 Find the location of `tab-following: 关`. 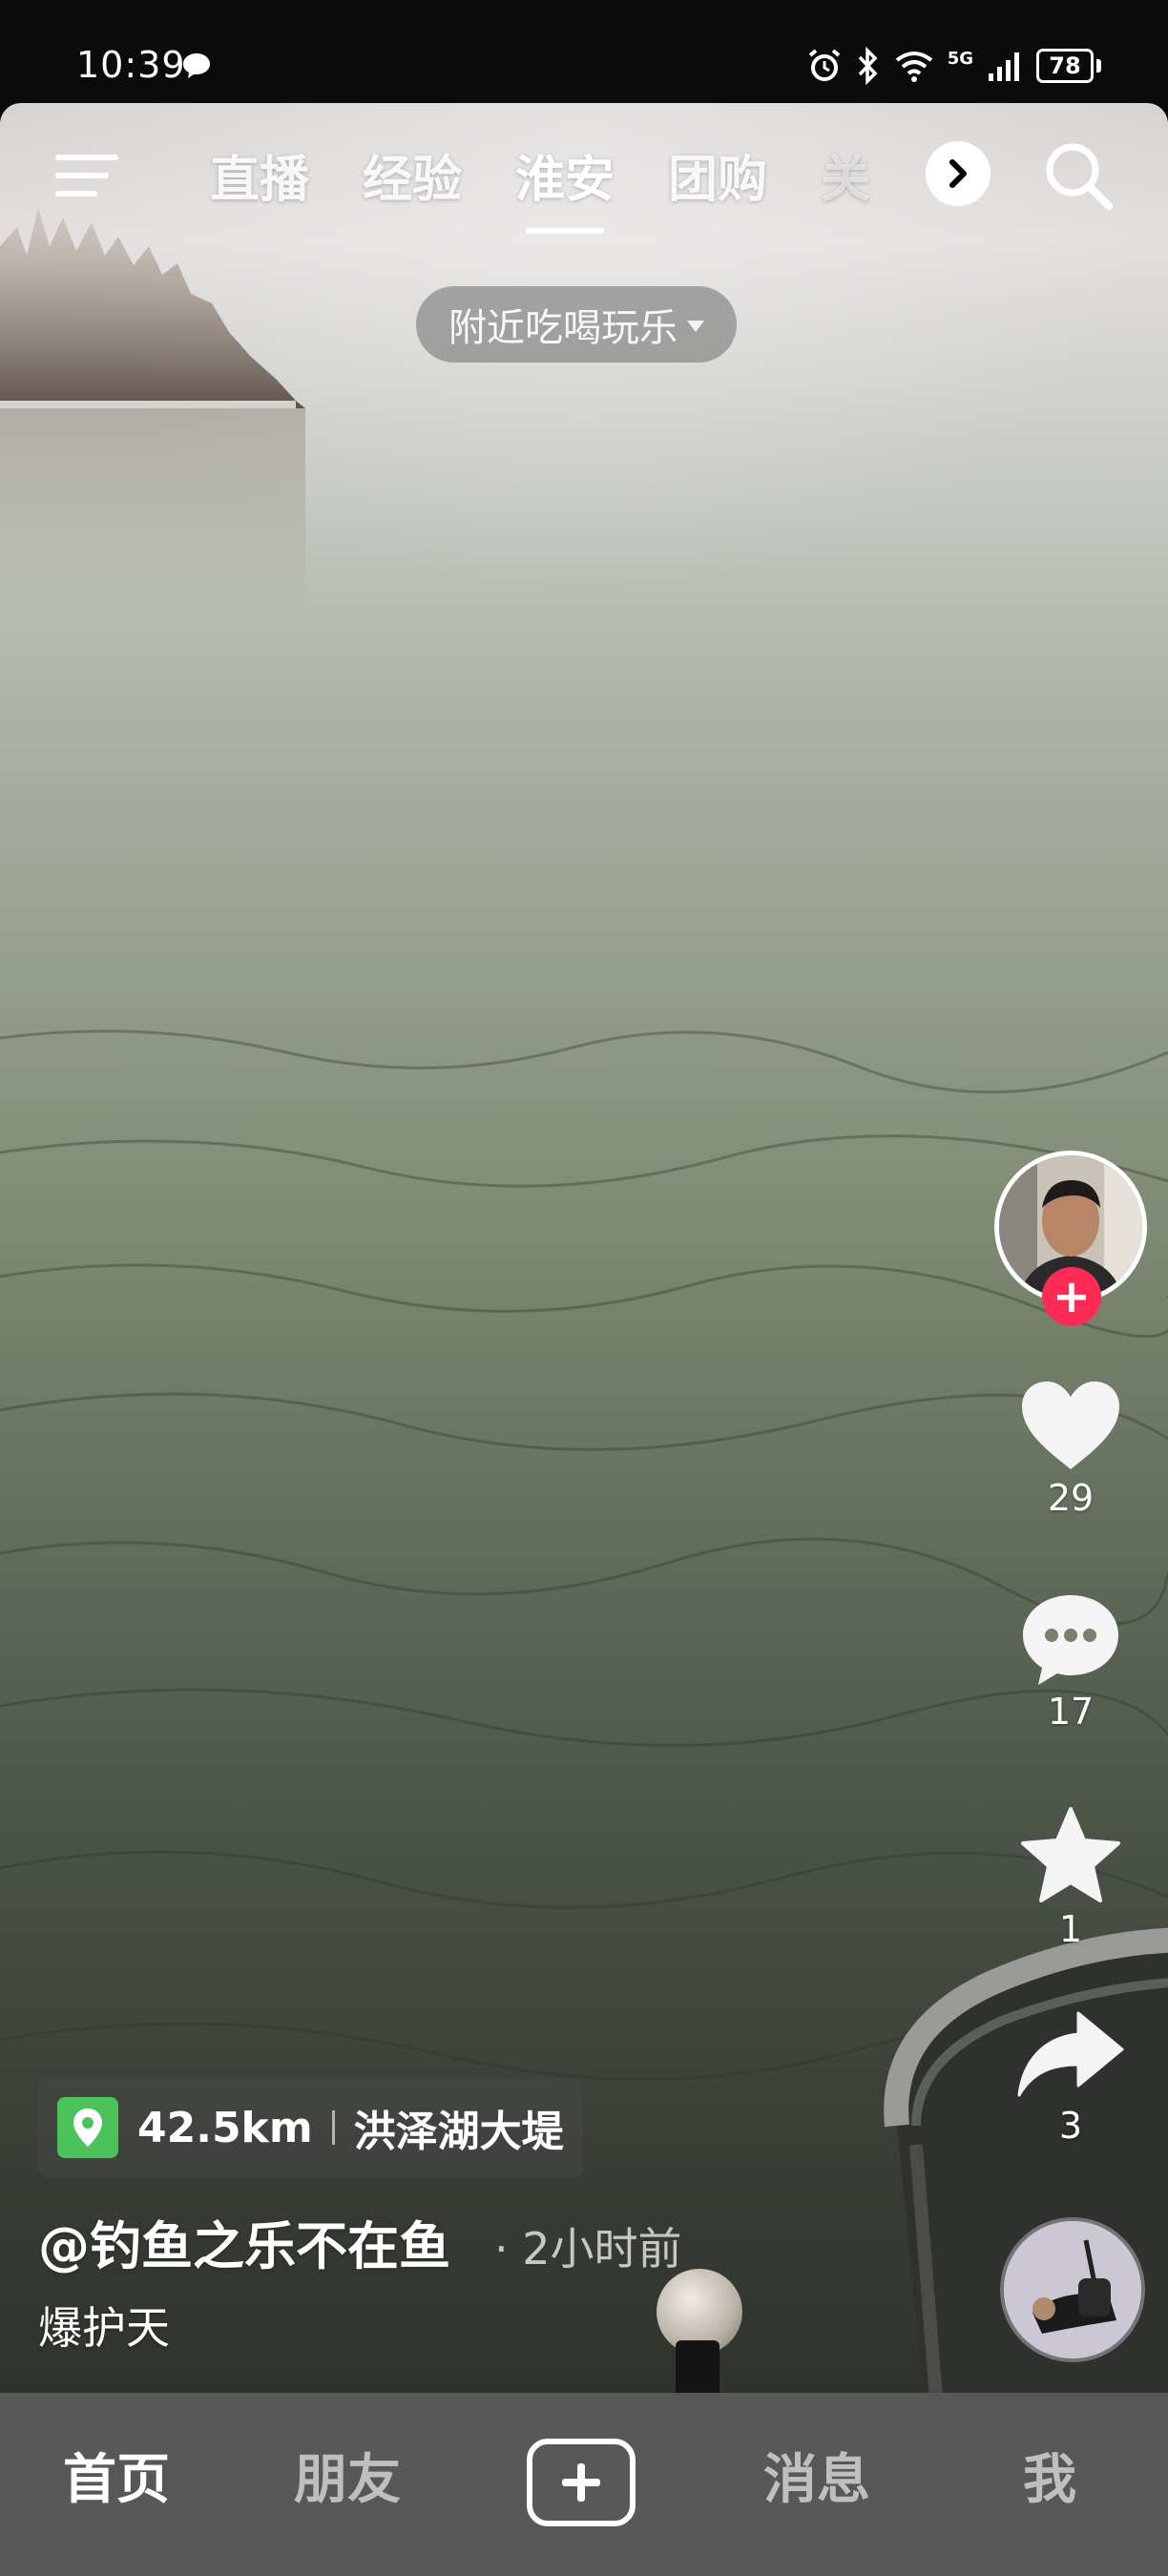

tab-following: 关 is located at coordinates (851, 175).